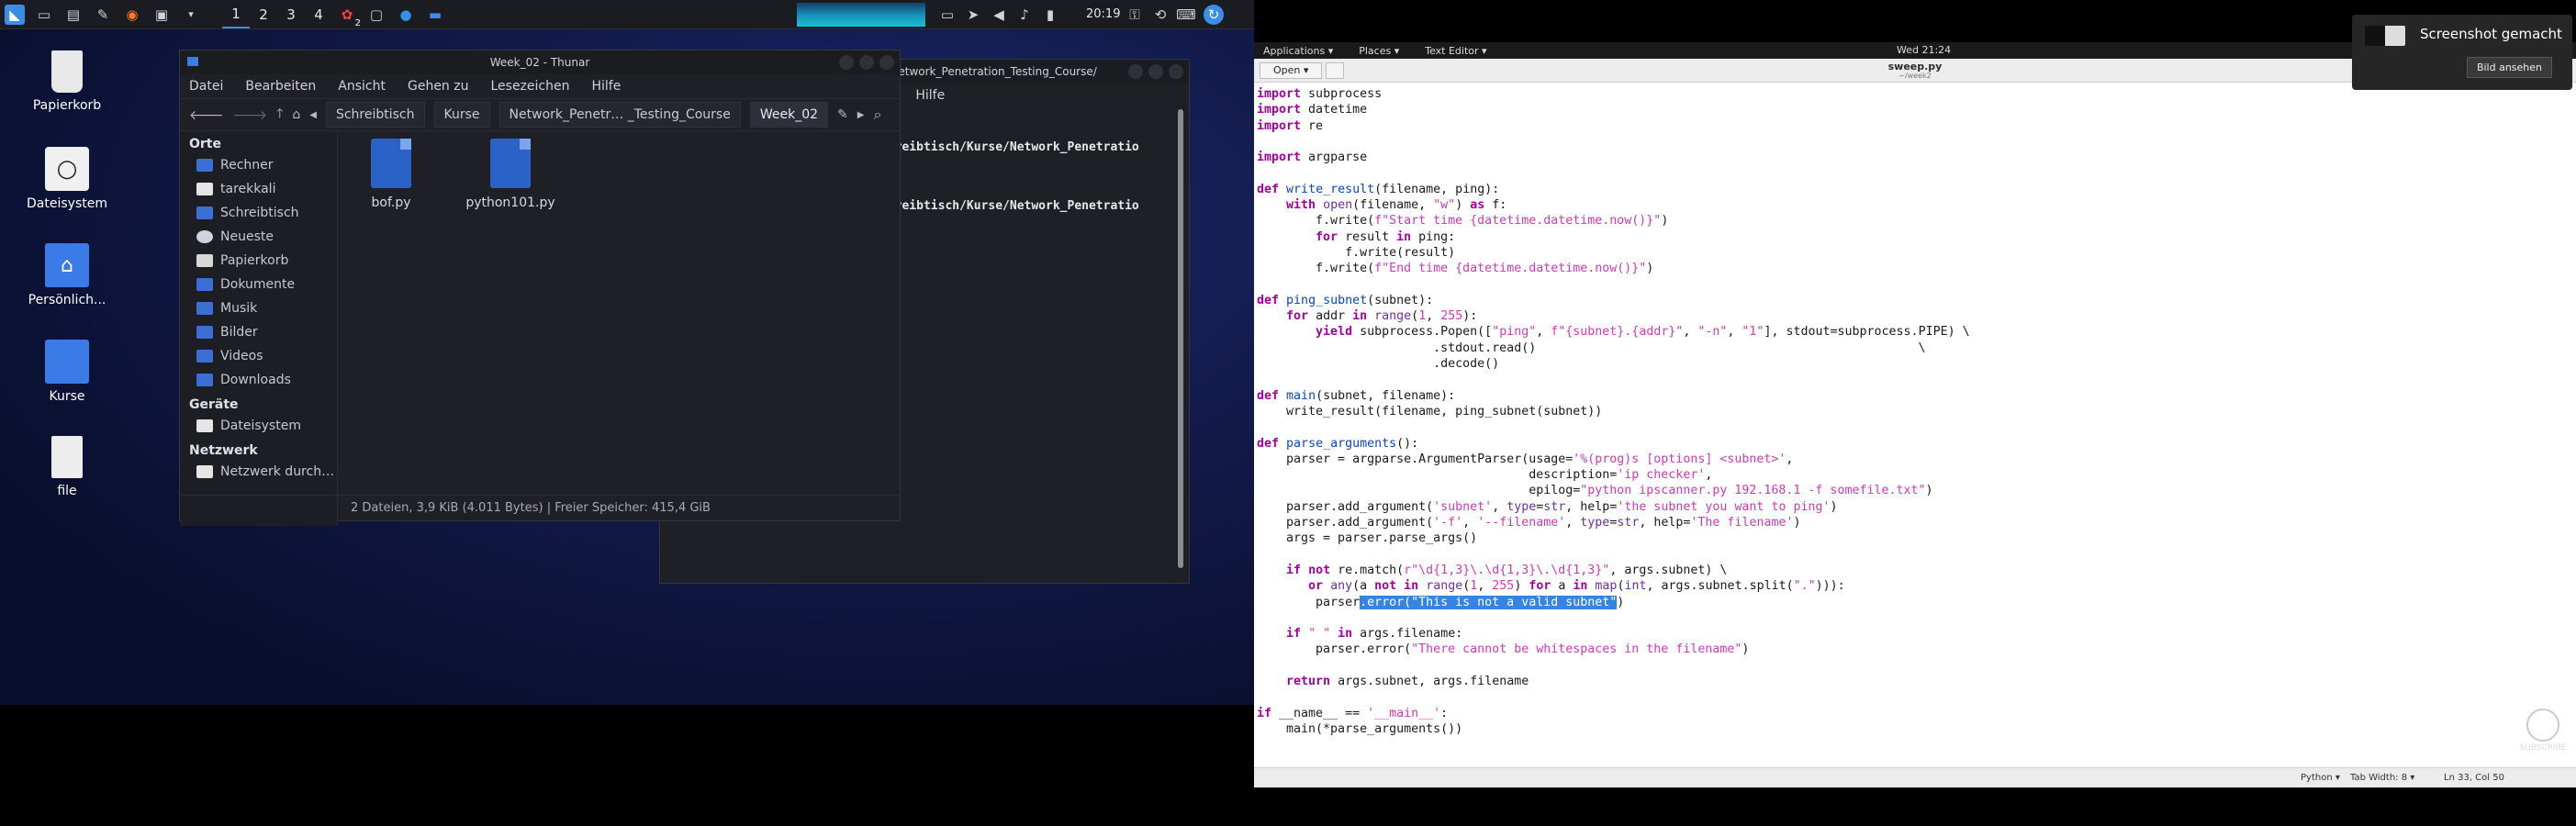 The height and width of the screenshot is (826, 2576). Describe the element at coordinates (1103, 14) in the screenshot. I see `panel-clock: 20:19` at that location.